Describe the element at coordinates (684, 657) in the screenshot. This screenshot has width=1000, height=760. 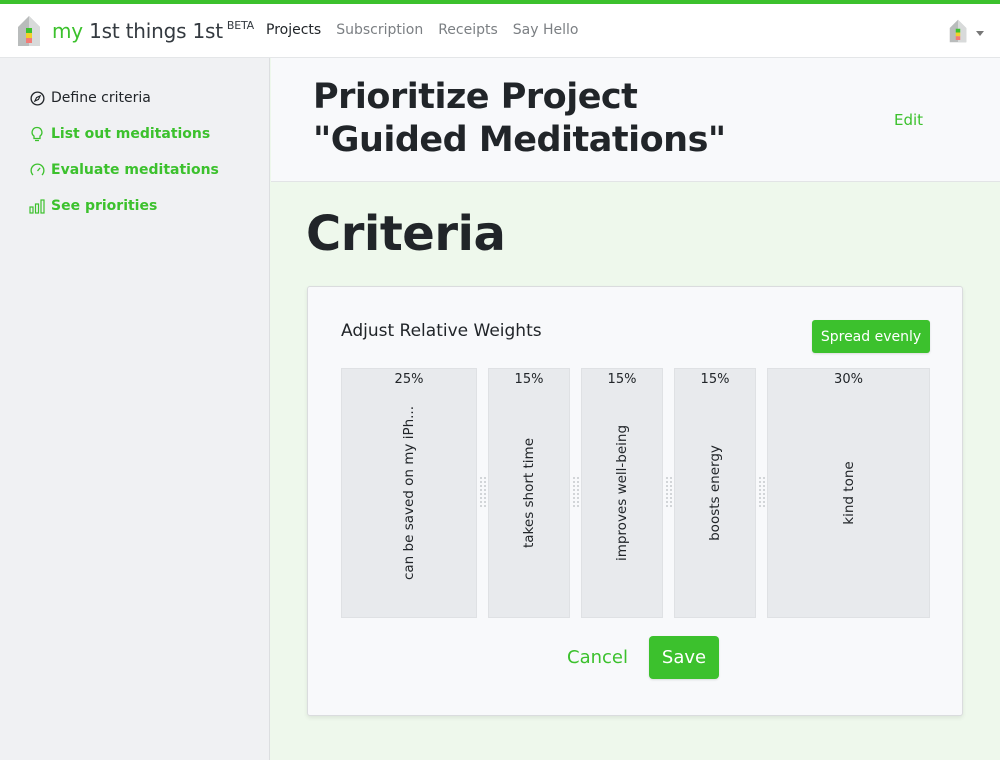
I see `save-button: Save` at that location.